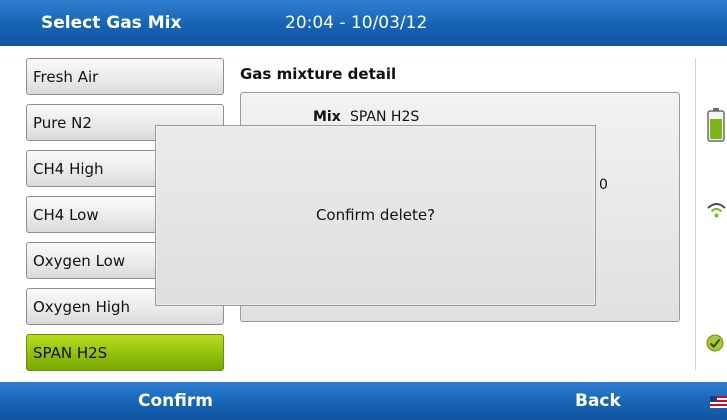 Image resolution: width=727 pixels, height=420 pixels. I want to click on datetime: 20:04 - 10/03/12, so click(356, 23).